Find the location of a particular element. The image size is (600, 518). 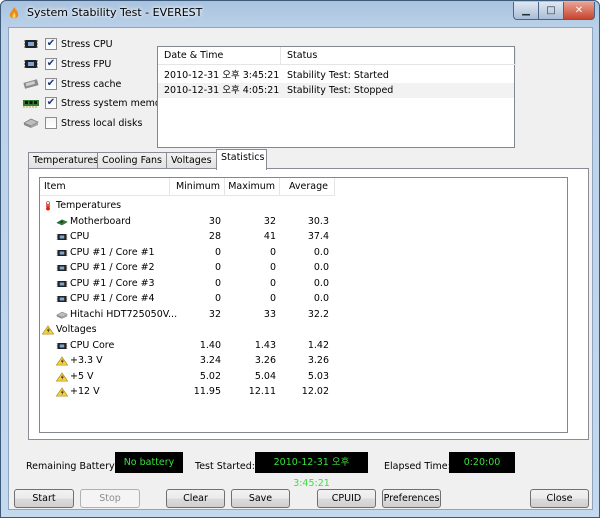

stress-option-row: ✔ Stress cache is located at coordinates (72, 84).